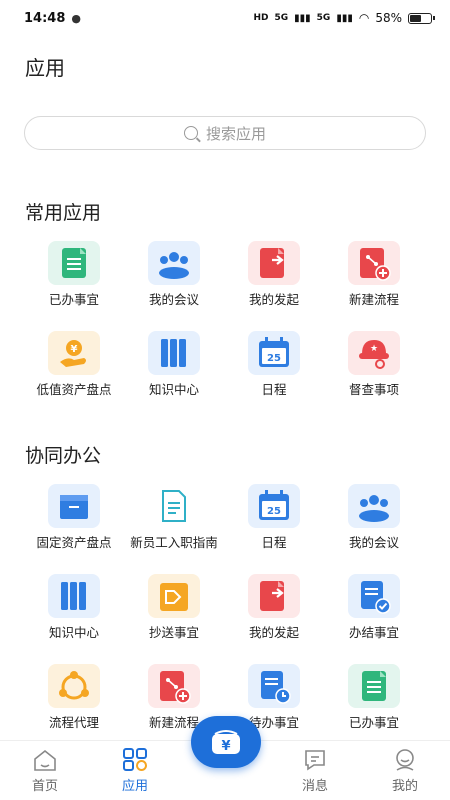 The height and width of the screenshot is (800, 450). I want to click on tab-apps-label: 应用, so click(134, 786).